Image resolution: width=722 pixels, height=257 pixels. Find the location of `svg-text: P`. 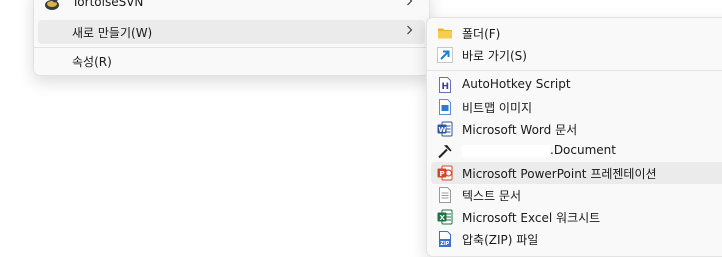

svg-text: P is located at coordinates (442, 174).